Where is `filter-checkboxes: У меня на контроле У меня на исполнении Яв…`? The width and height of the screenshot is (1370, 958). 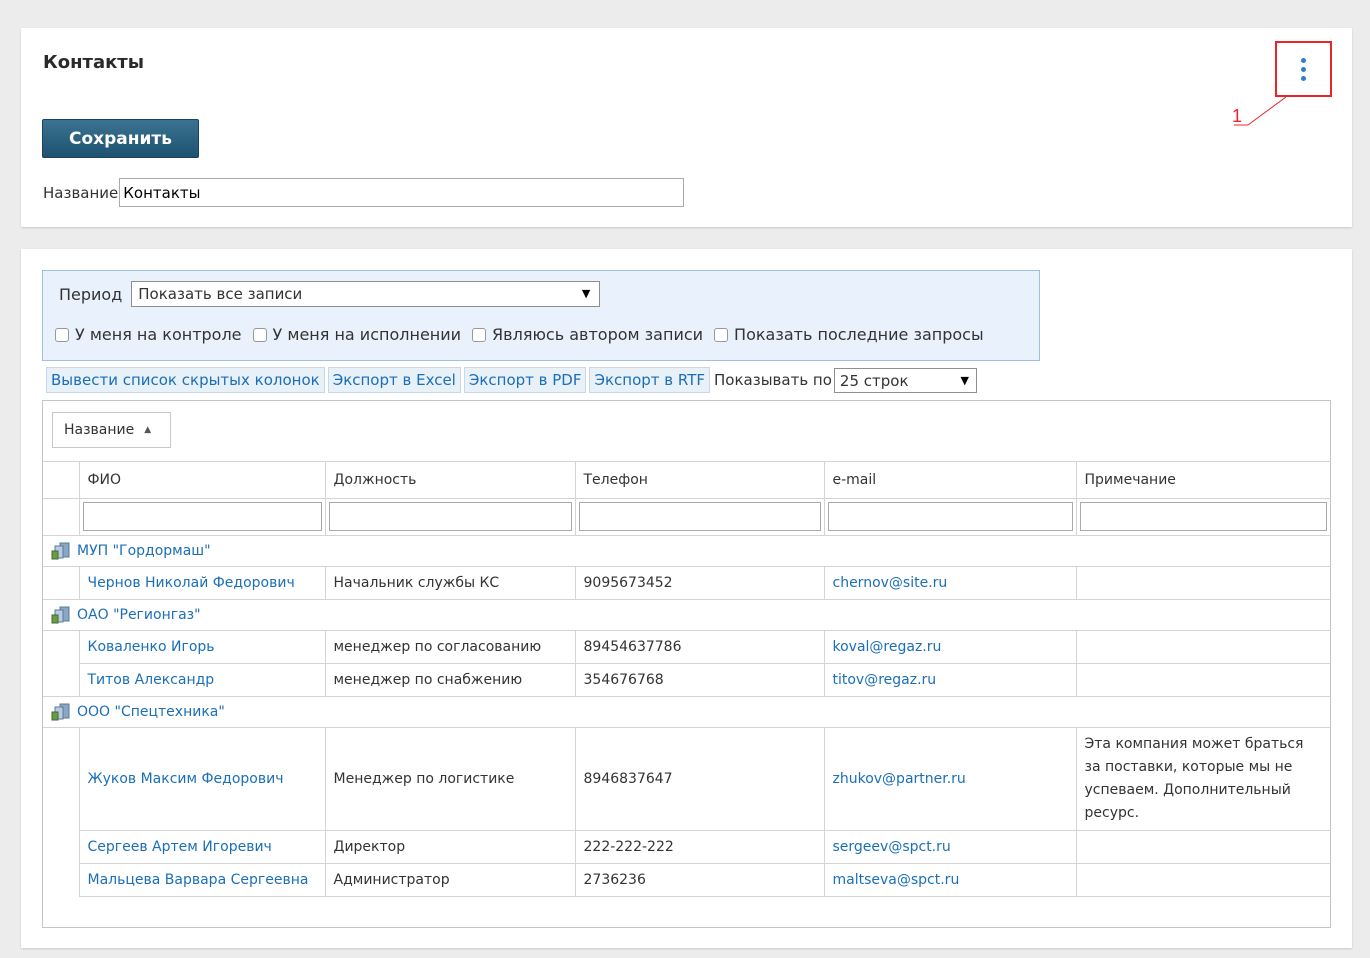 filter-checkboxes: У меня на контроле У меня на исполнении Яв… is located at coordinates (525, 334).